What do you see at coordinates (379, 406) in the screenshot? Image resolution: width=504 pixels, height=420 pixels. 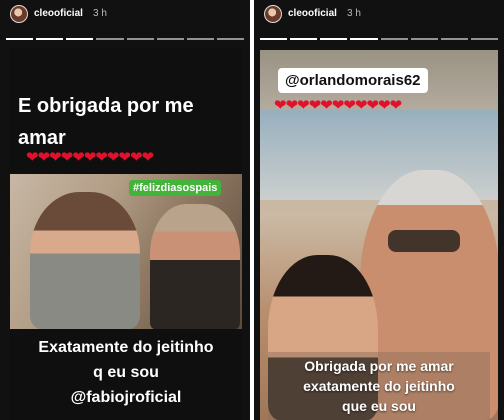 I see `caption-line: que eu sou` at bounding box center [379, 406].